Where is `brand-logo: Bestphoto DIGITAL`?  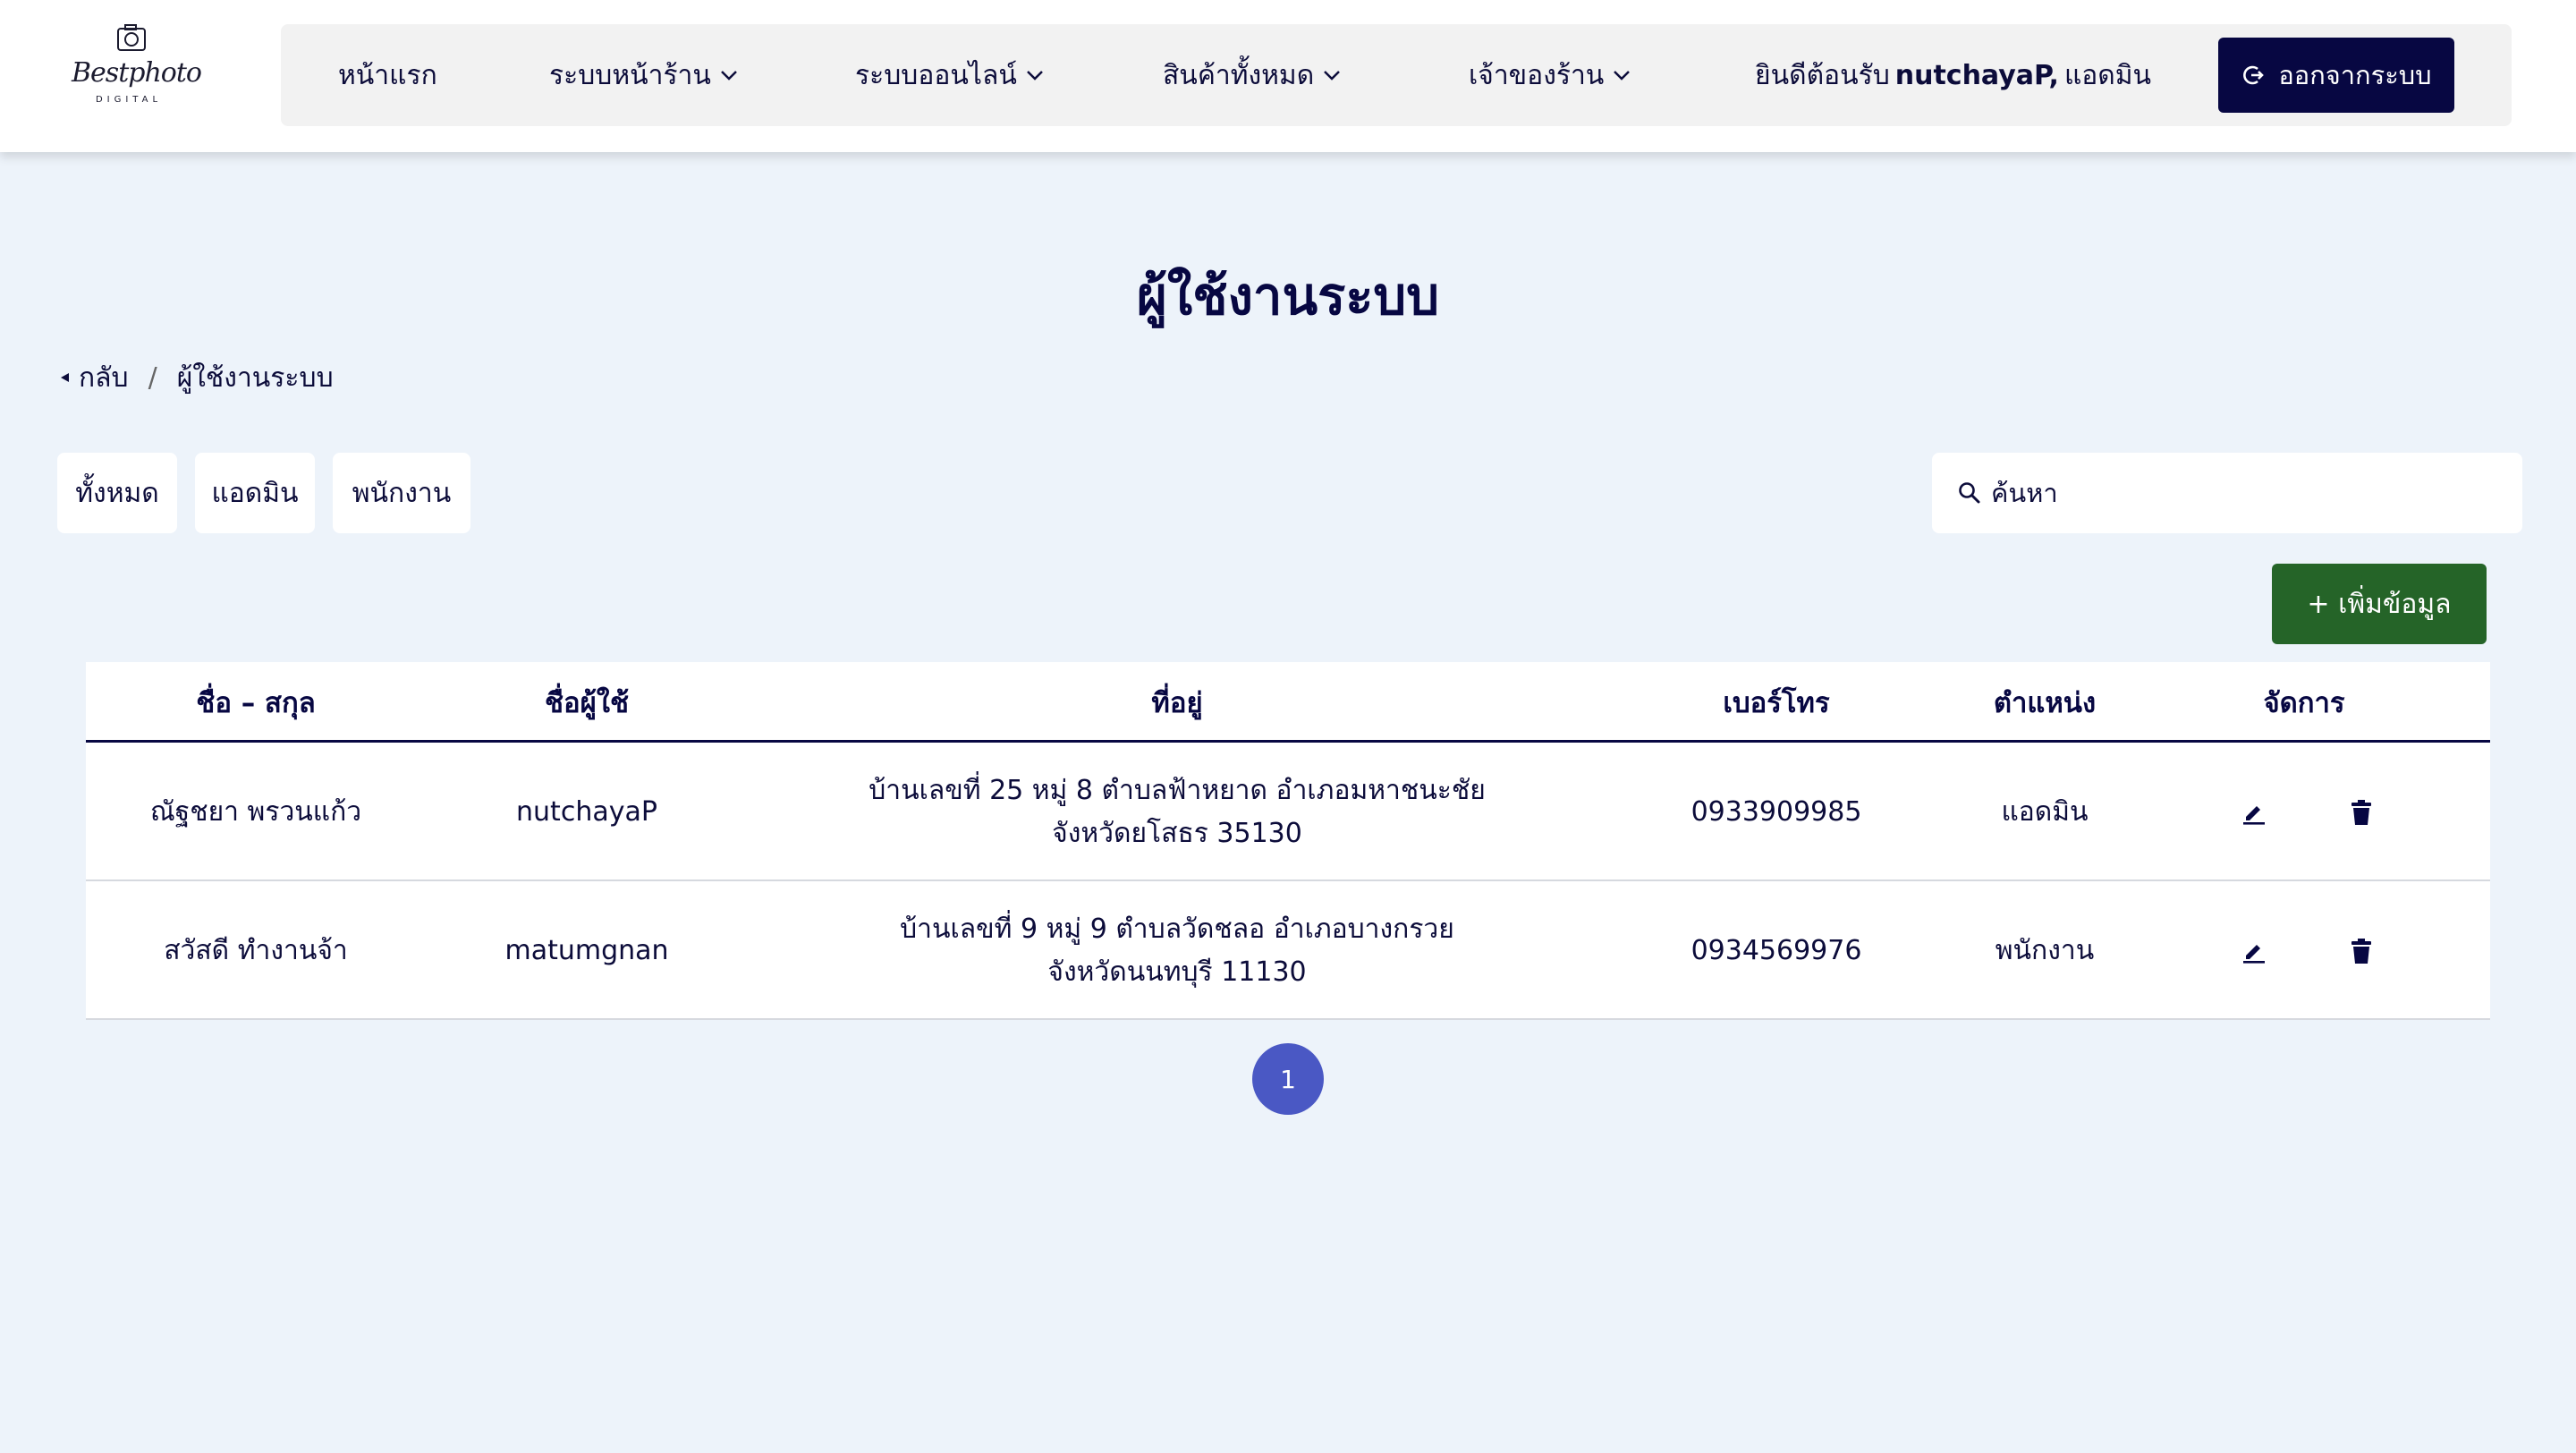
brand-logo: Bestphoto DIGITAL is located at coordinates (137, 64).